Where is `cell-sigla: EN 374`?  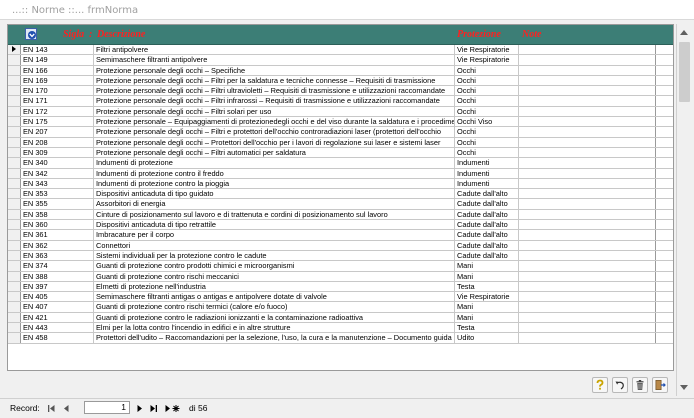
cell-sigla: EN 374 is located at coordinates (57, 266).